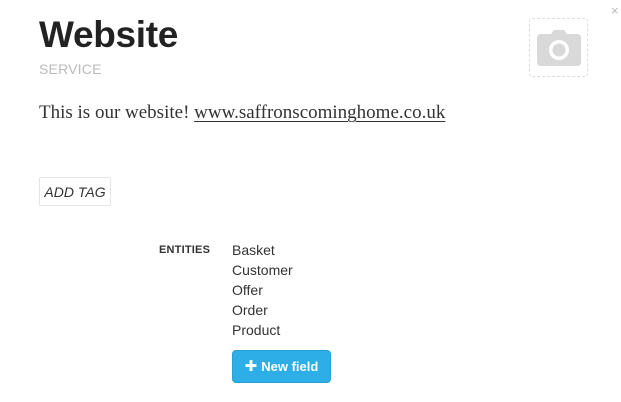 The image size is (621, 402). What do you see at coordinates (319, 112) in the screenshot?
I see `website-link: www.saffronscominghome.co.uk` at bounding box center [319, 112].